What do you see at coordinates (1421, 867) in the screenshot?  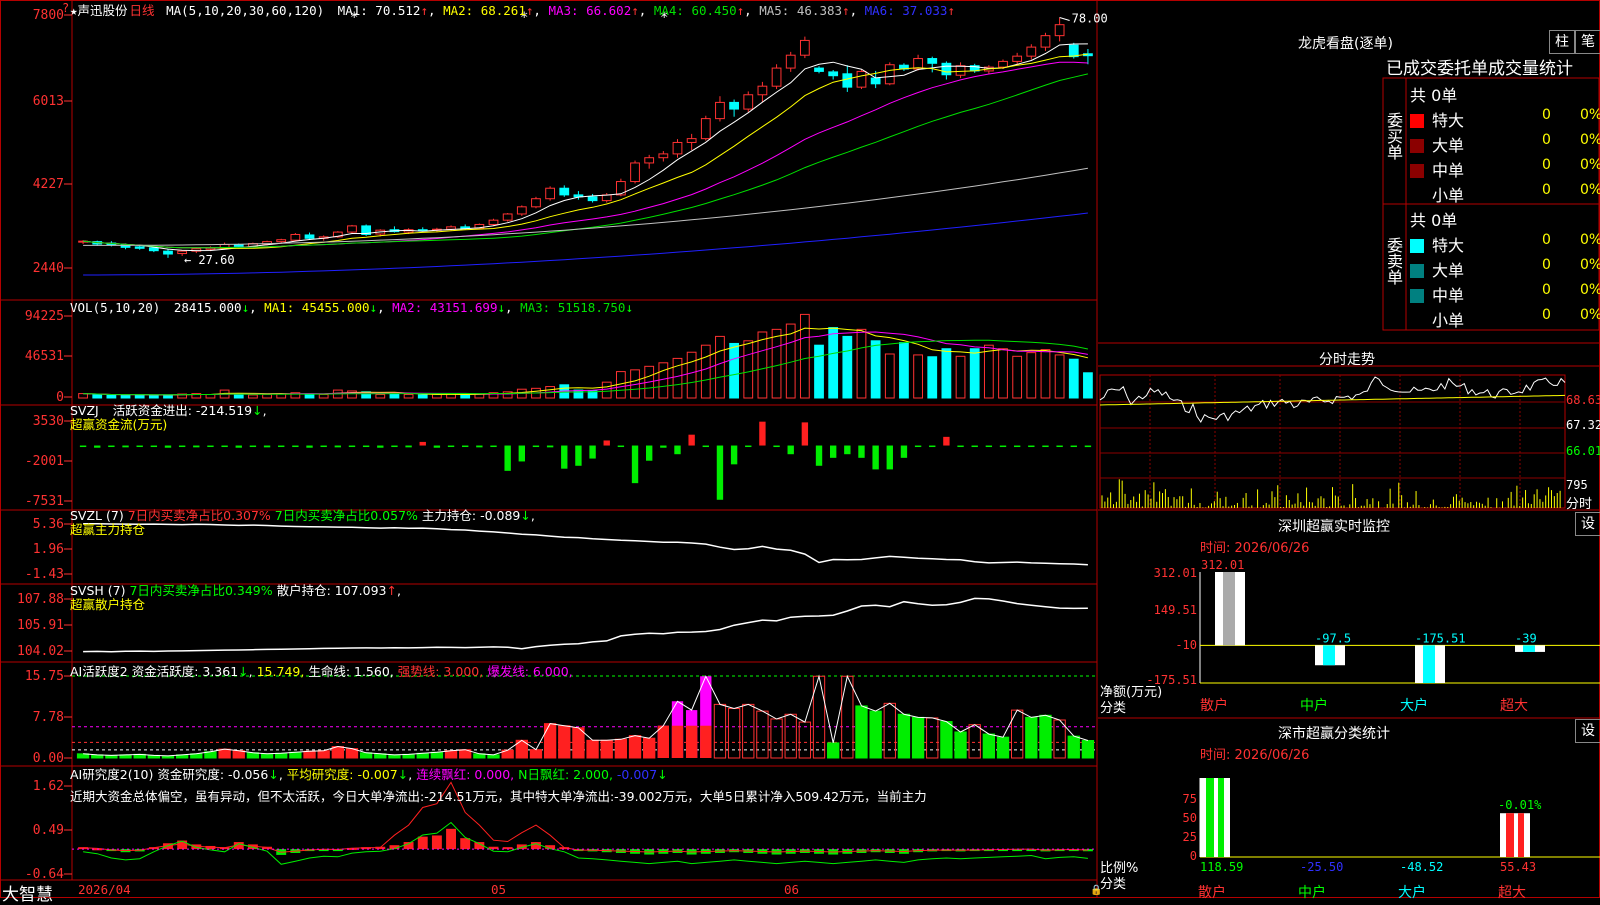 I see `classify-bar-label-2: -48.52` at bounding box center [1421, 867].